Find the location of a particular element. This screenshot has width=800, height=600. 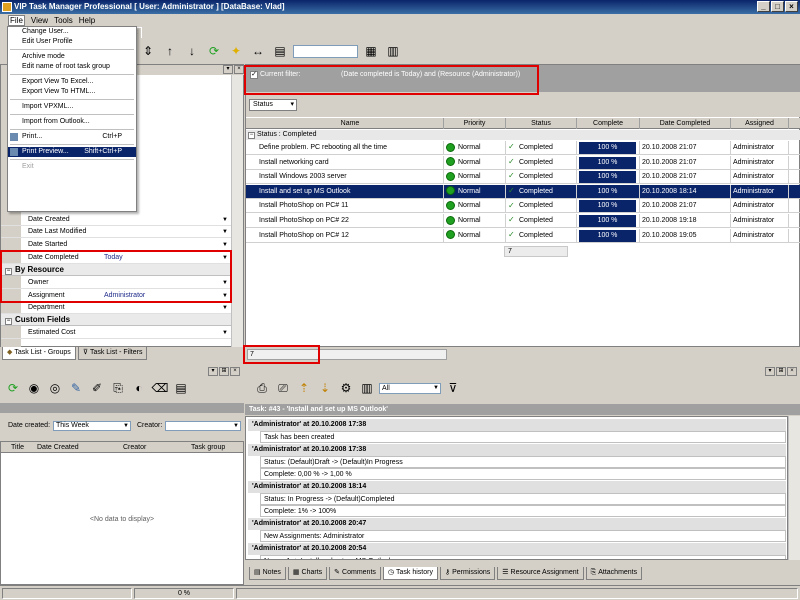

col-name: Name is located at coordinates (350, 123).